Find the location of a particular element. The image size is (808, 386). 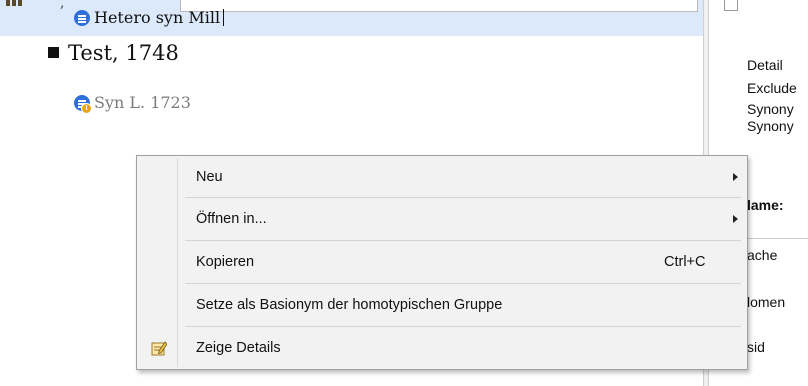

tree-node-synonym: ! Syn L. 1723 is located at coordinates (132, 103).